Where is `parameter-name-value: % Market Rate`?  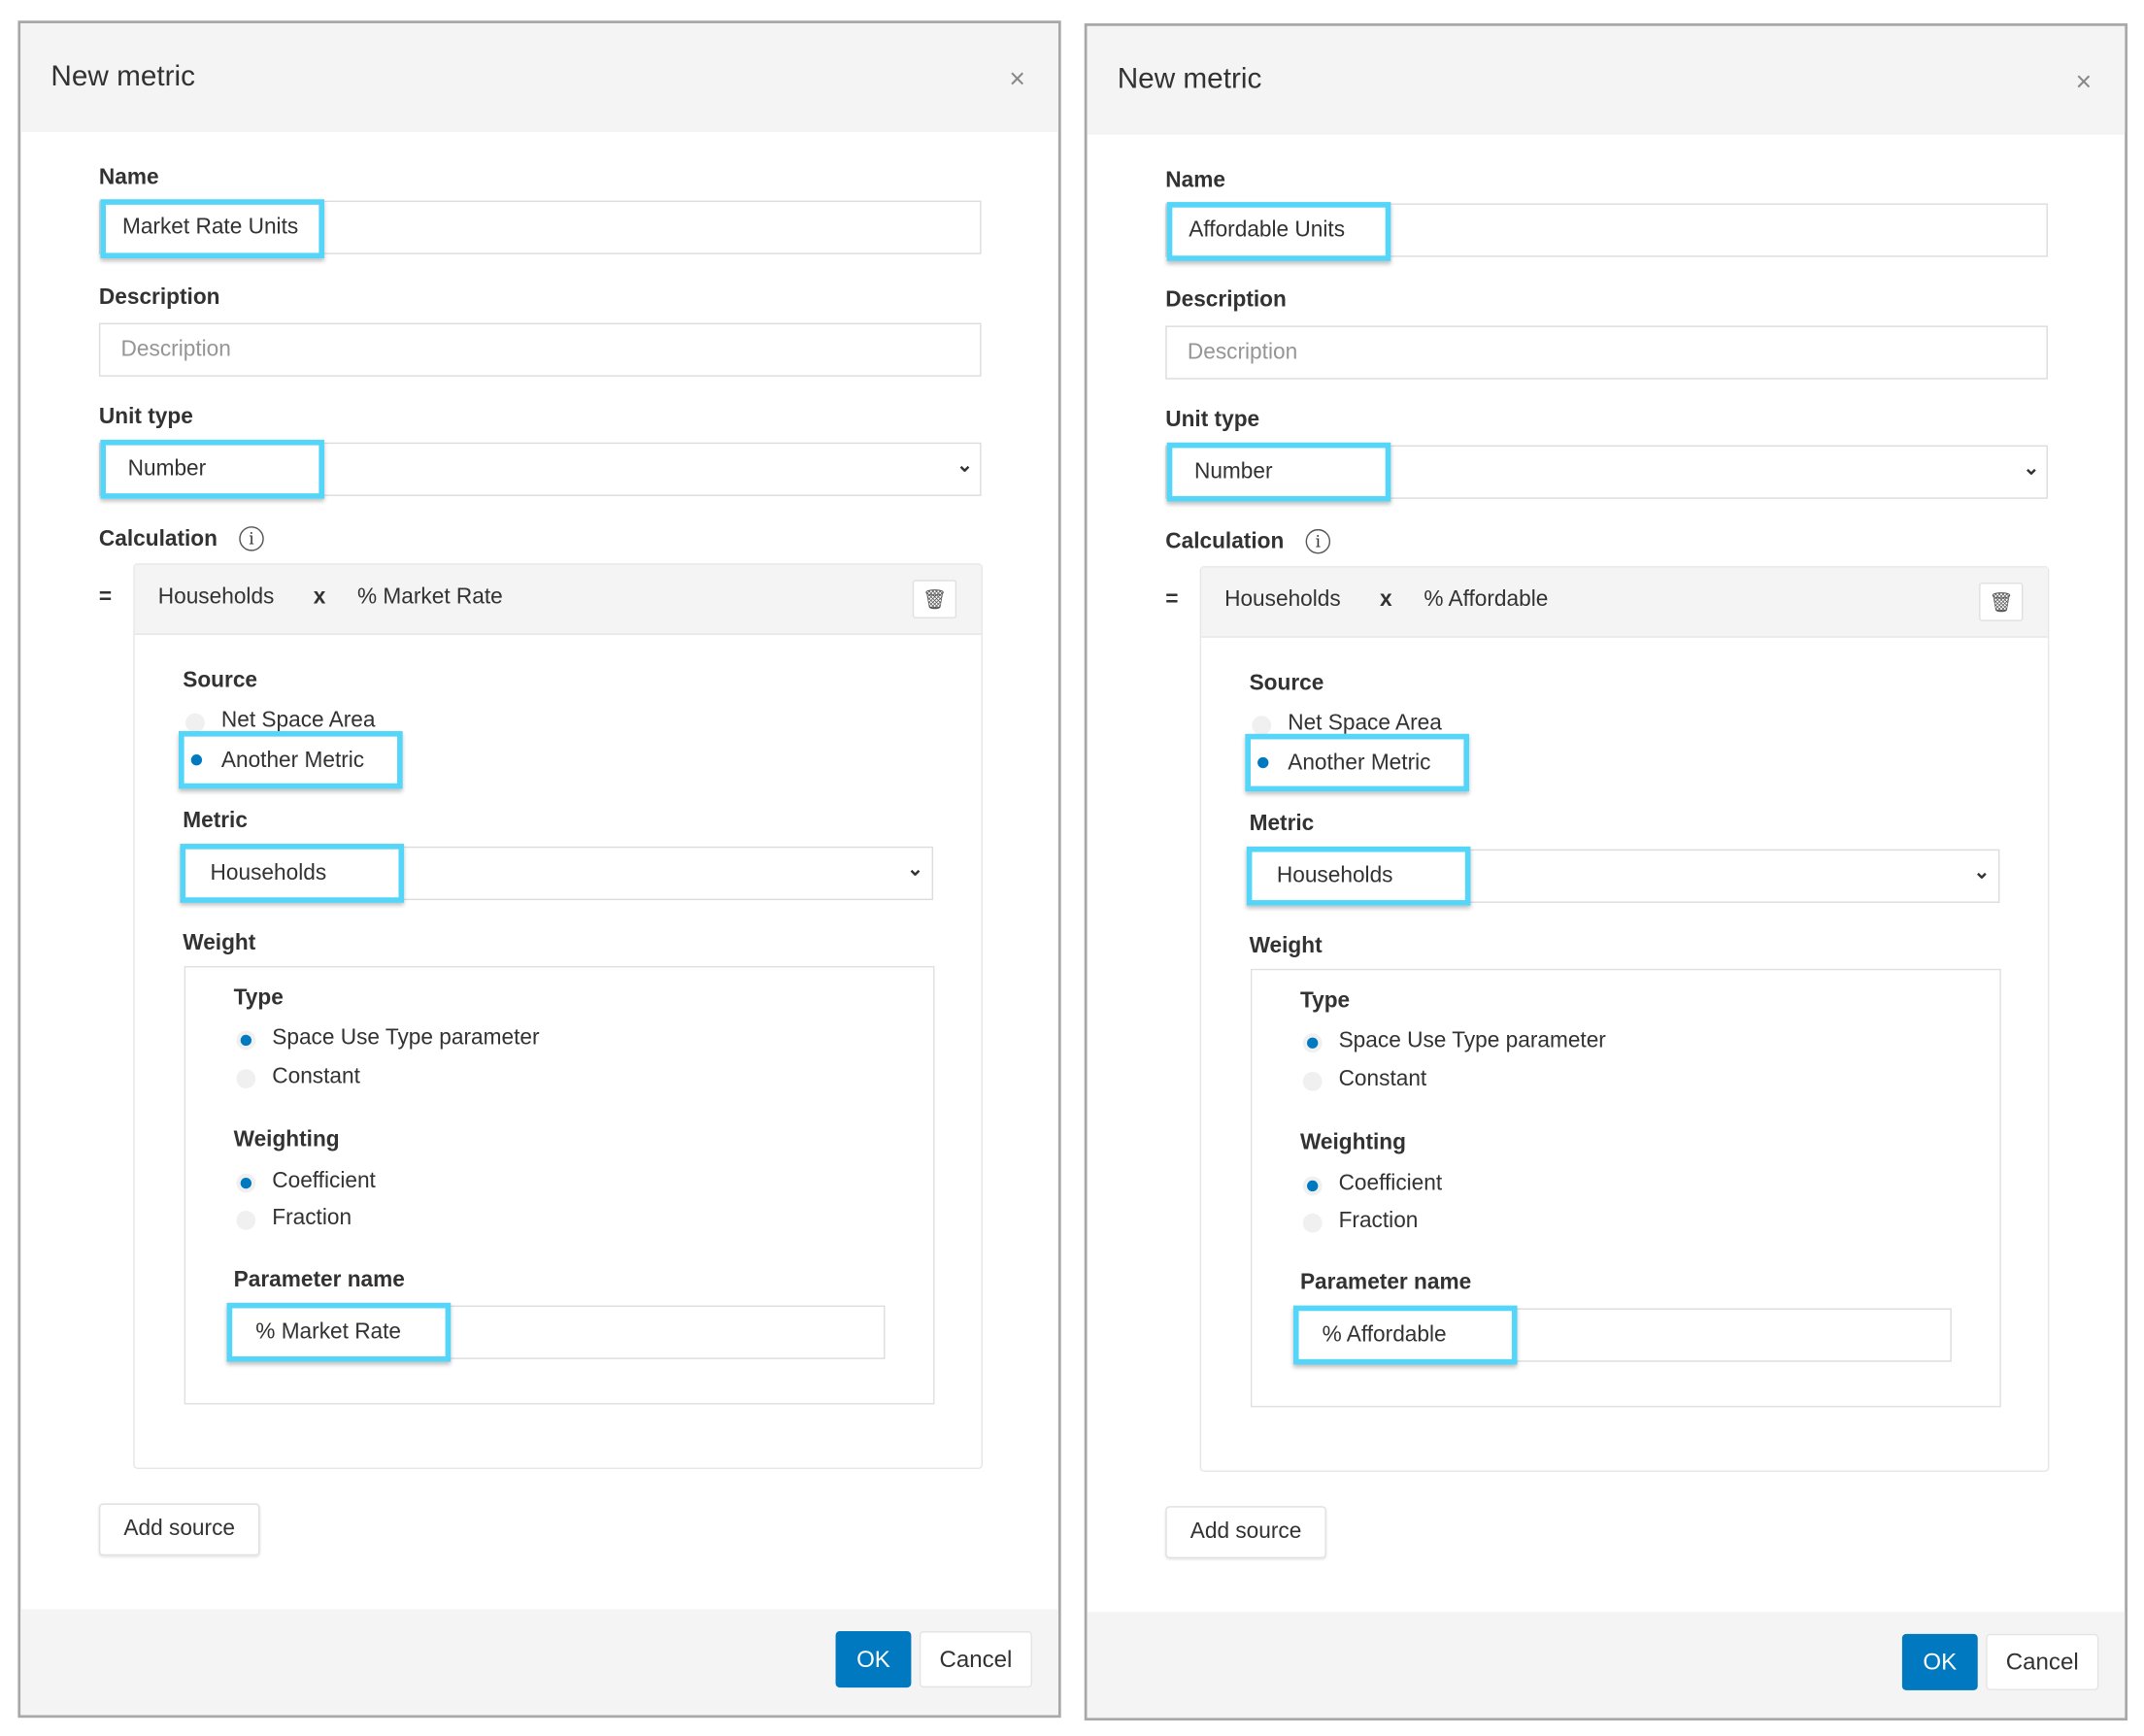 parameter-name-value: % Market Rate is located at coordinates (339, 1332).